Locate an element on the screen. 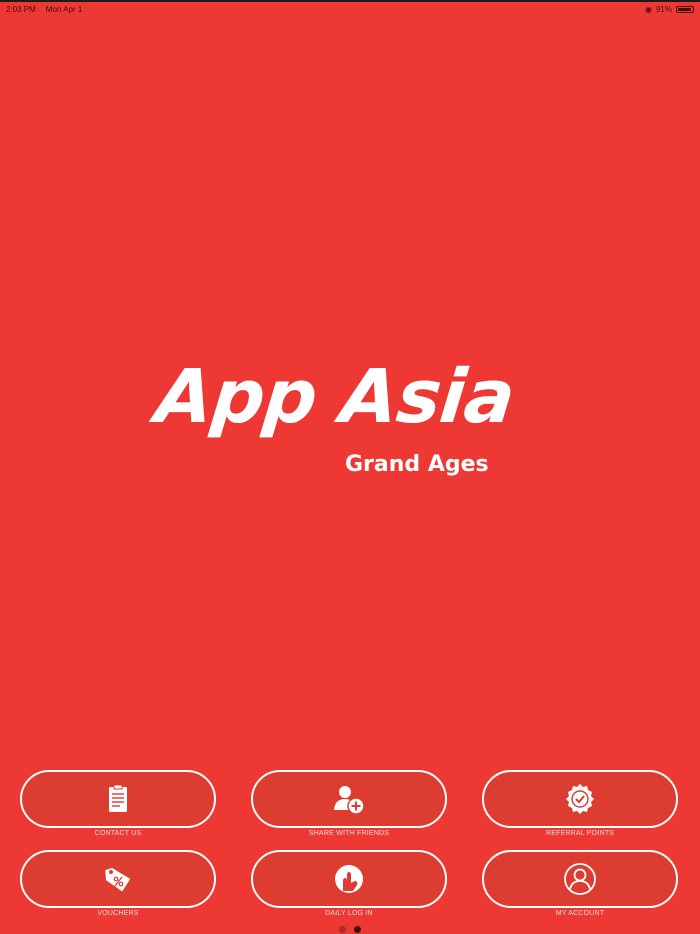  touch-login-icon is located at coordinates (349, 879).